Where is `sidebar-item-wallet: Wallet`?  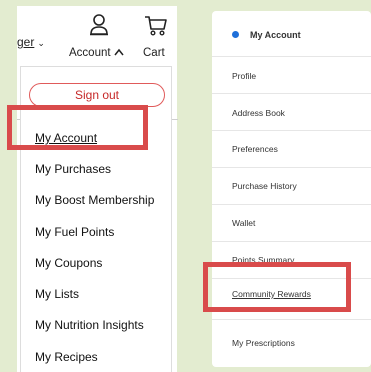 sidebar-item-wallet: Wallet is located at coordinates (291, 223).